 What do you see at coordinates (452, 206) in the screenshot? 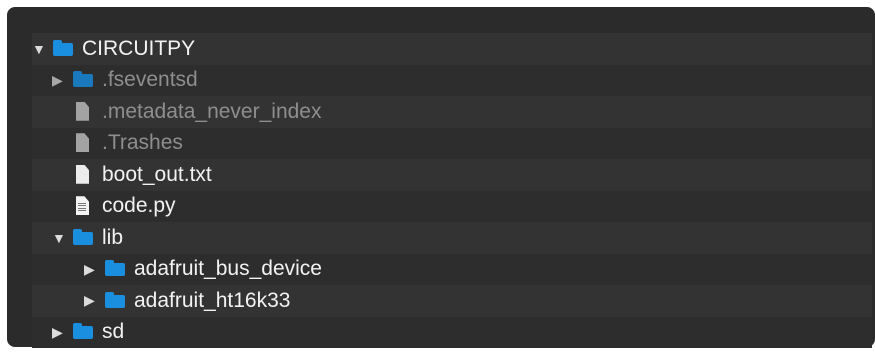
I see `tree-row-code-py: code.py` at bounding box center [452, 206].